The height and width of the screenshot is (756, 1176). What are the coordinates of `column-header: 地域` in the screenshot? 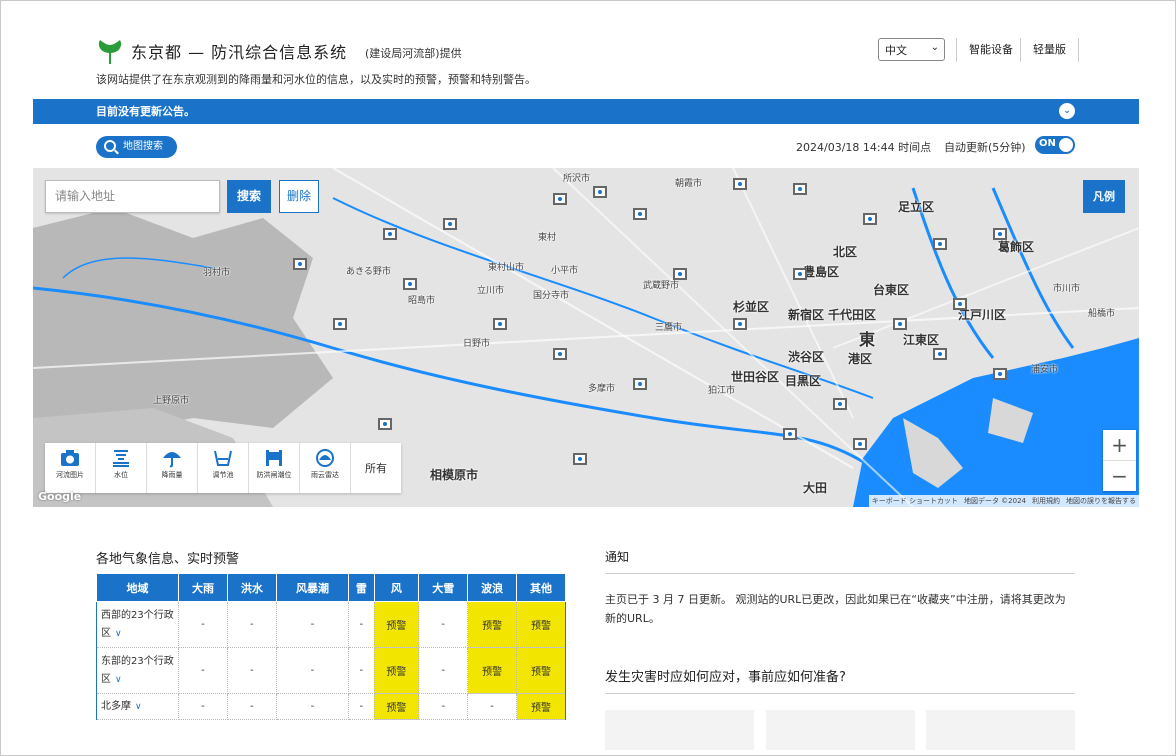 It's located at (137, 587).